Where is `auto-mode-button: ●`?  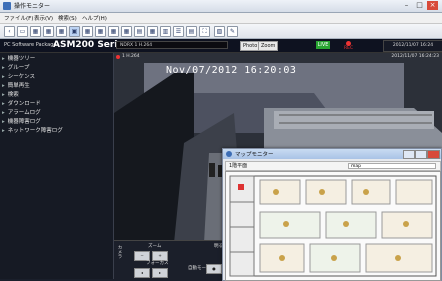
auto-mode-button: ● is located at coordinates (214, 269).